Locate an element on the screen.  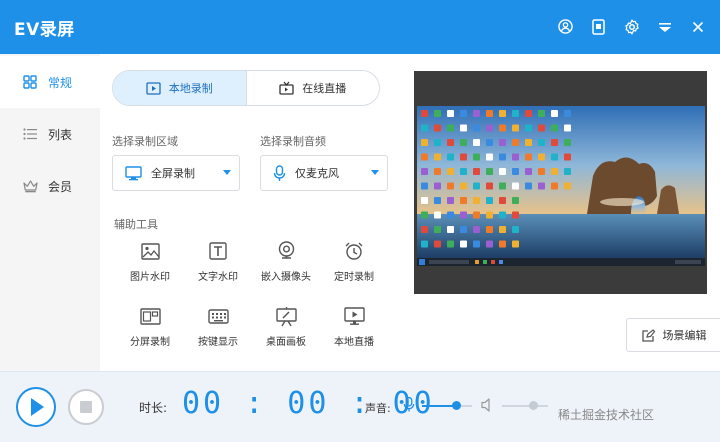
minimize-icon is located at coordinates (664, 26).